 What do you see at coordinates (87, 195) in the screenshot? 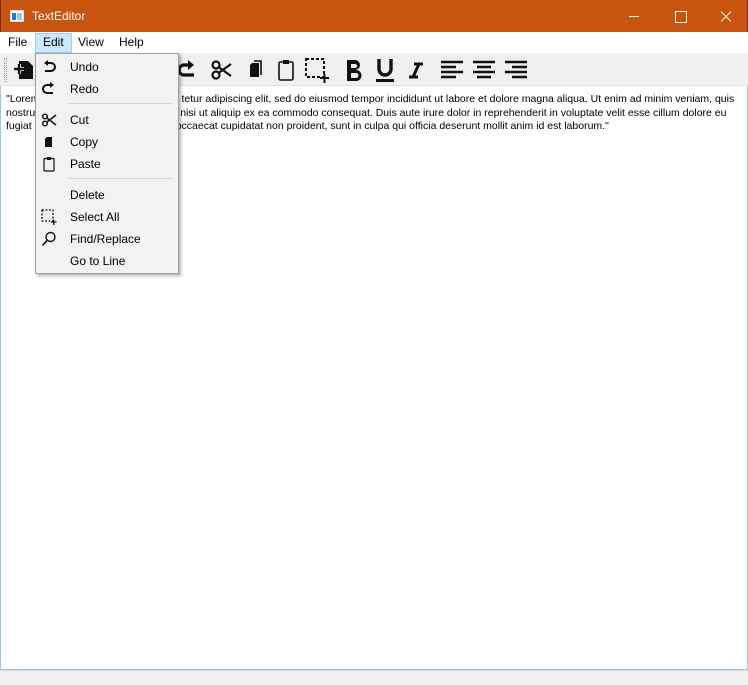
I see `menu-item-label: Delete` at bounding box center [87, 195].